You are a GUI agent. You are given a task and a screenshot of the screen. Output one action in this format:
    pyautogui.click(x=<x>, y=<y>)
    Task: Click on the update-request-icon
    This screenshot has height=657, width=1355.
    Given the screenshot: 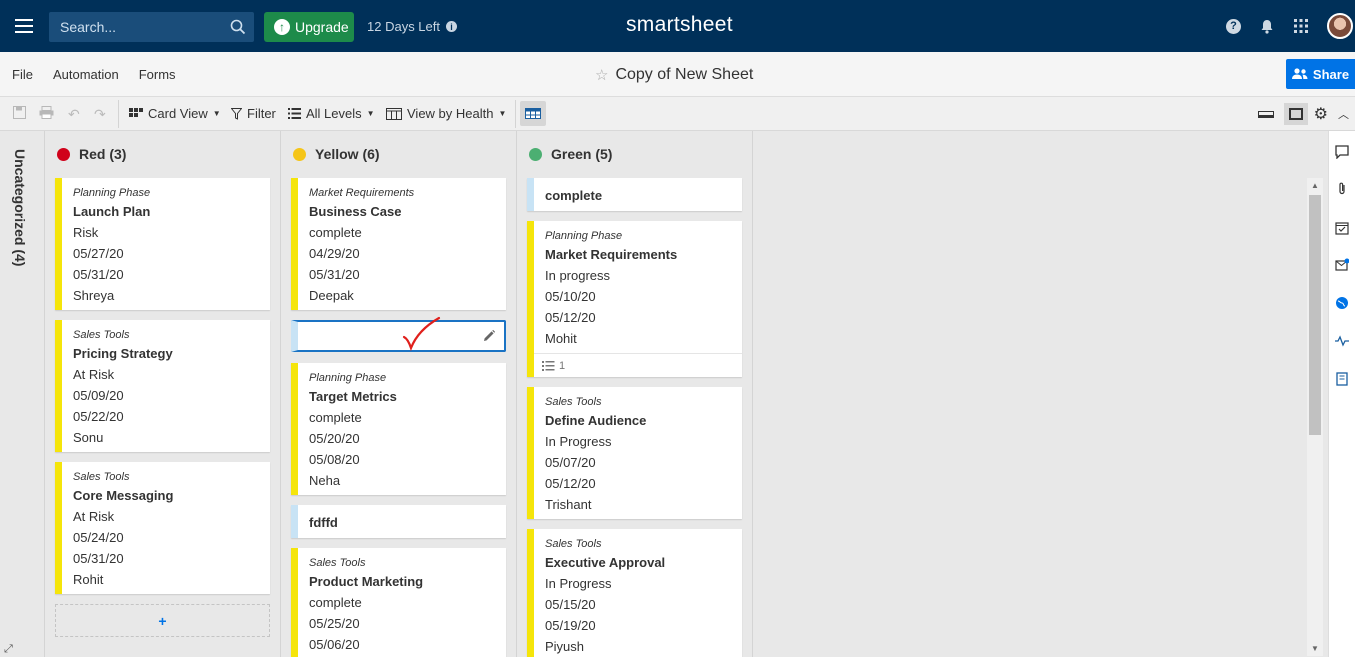 What is the action you would take?
    pyautogui.click(x=1342, y=265)
    